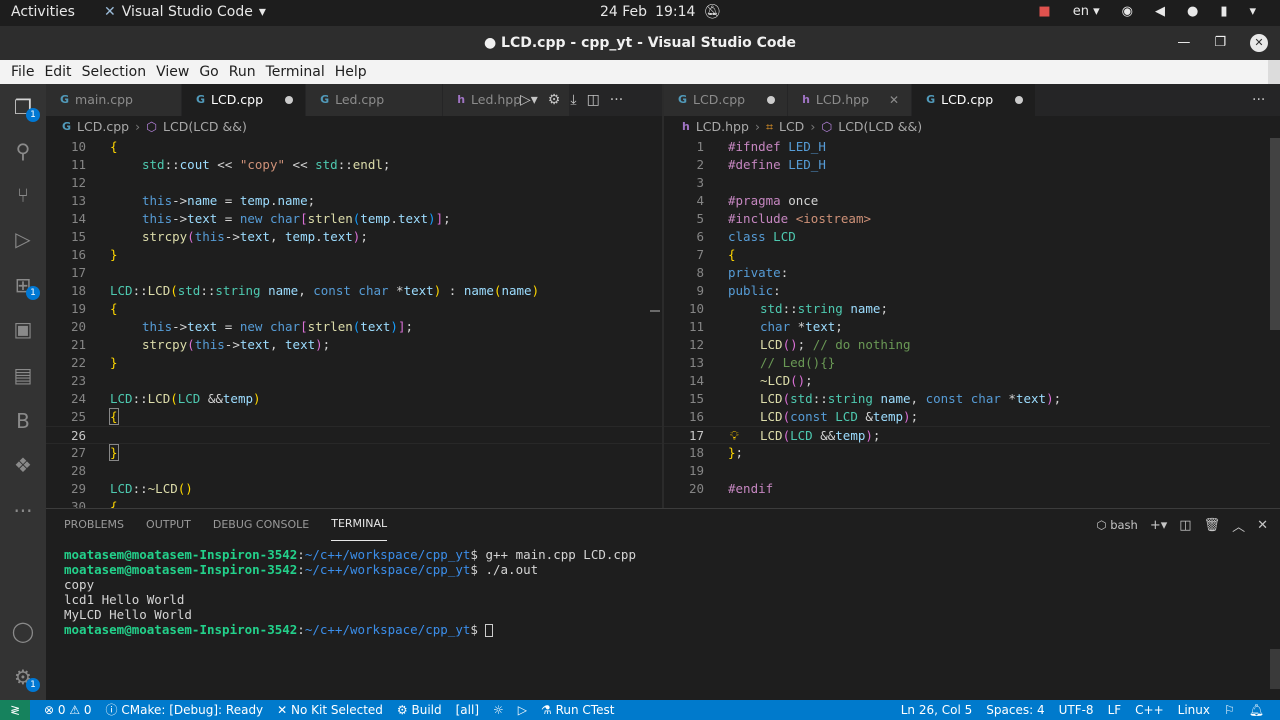 The image size is (1280, 720). I want to click on tab-lcd-cpp: G LCD.cpp, so click(244, 100).